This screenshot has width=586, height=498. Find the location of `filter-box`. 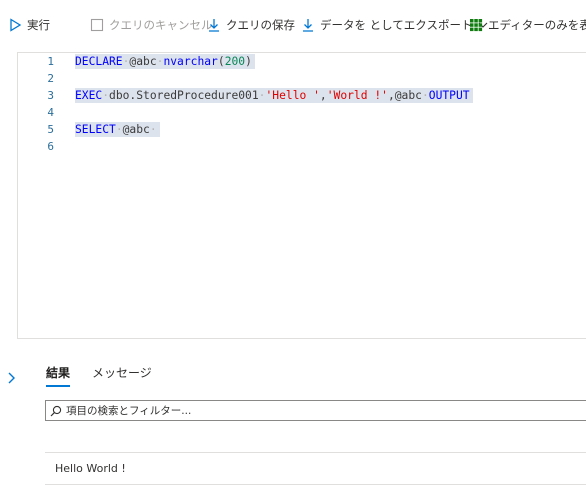

filter-box is located at coordinates (315, 410).